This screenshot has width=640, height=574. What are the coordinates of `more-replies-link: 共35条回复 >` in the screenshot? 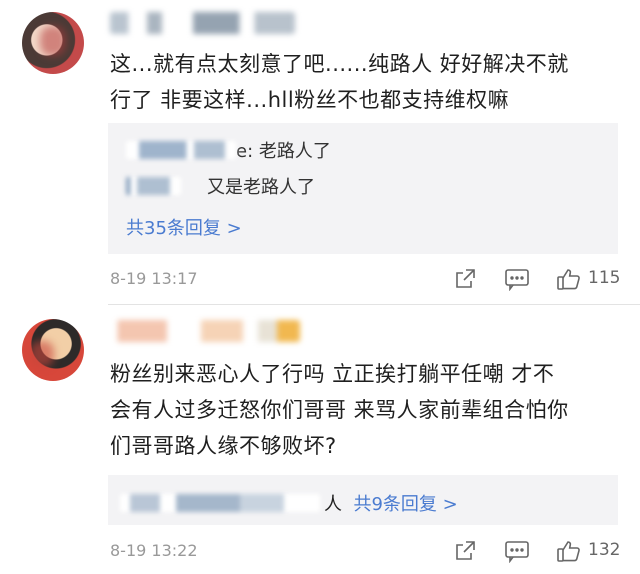 It's located at (184, 227).